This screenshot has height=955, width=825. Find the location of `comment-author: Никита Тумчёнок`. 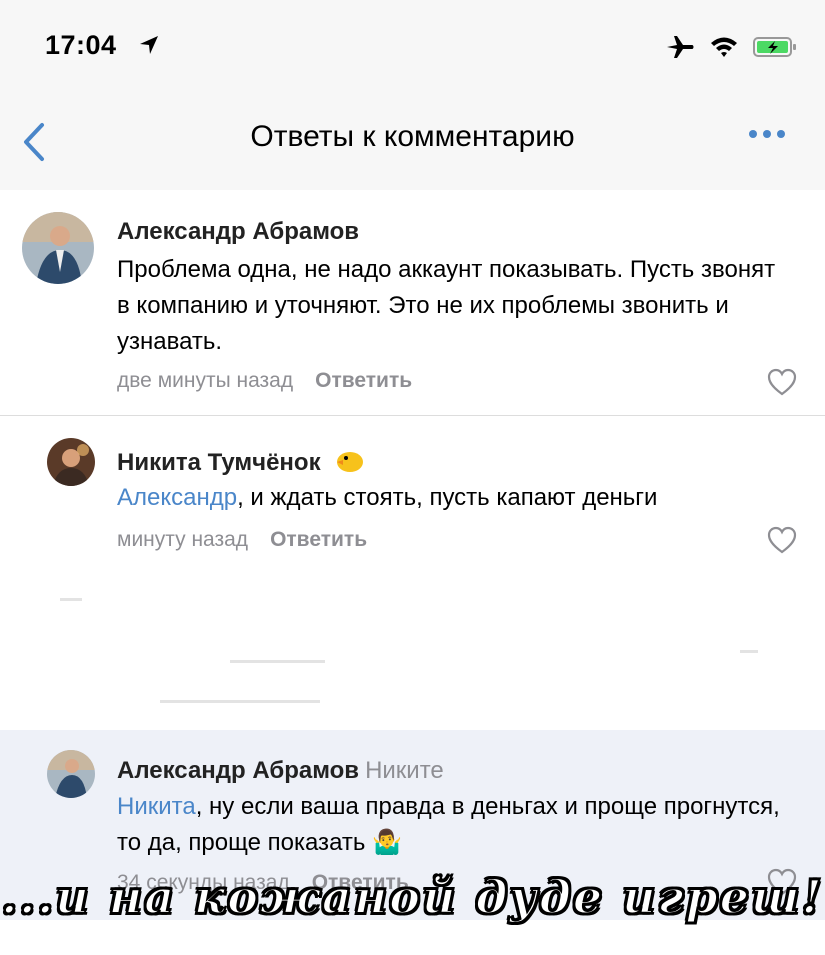

comment-author: Никита Тумчёнок is located at coordinates (241, 463).